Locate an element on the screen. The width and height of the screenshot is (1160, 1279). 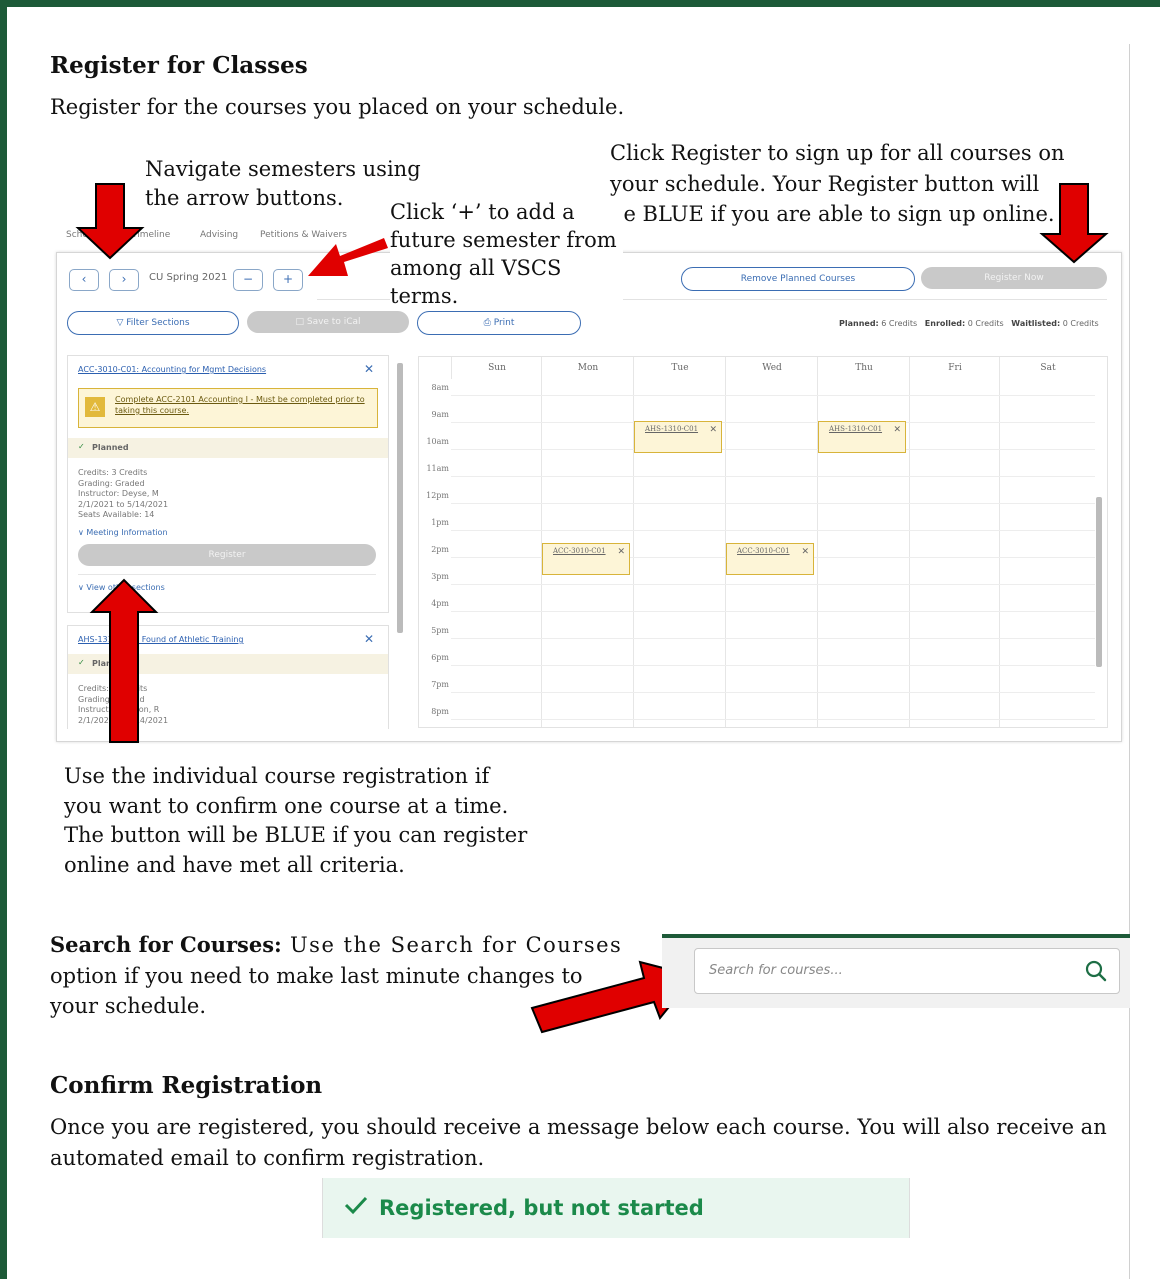
registration-status-text: Registered, but not started is located at coordinates (541, 1208).